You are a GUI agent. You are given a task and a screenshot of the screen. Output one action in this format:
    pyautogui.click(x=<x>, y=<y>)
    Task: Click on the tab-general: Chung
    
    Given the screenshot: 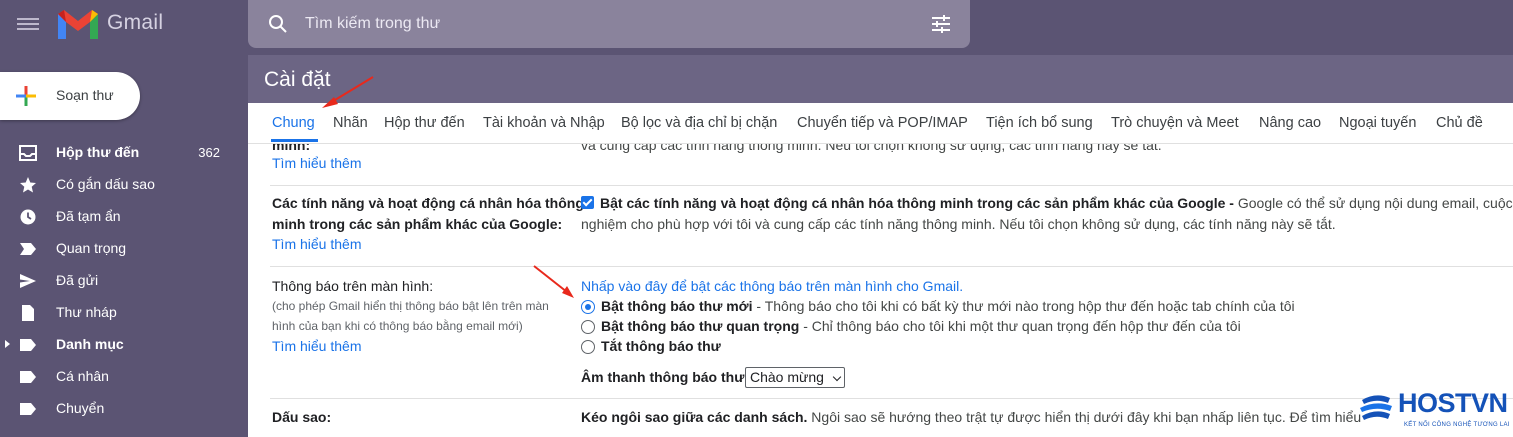 What is the action you would take?
    pyautogui.click(x=293, y=123)
    